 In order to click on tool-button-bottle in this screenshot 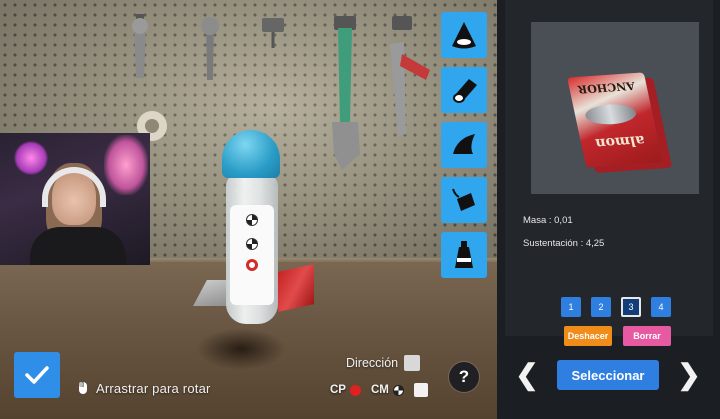, I will do `click(464, 255)`.